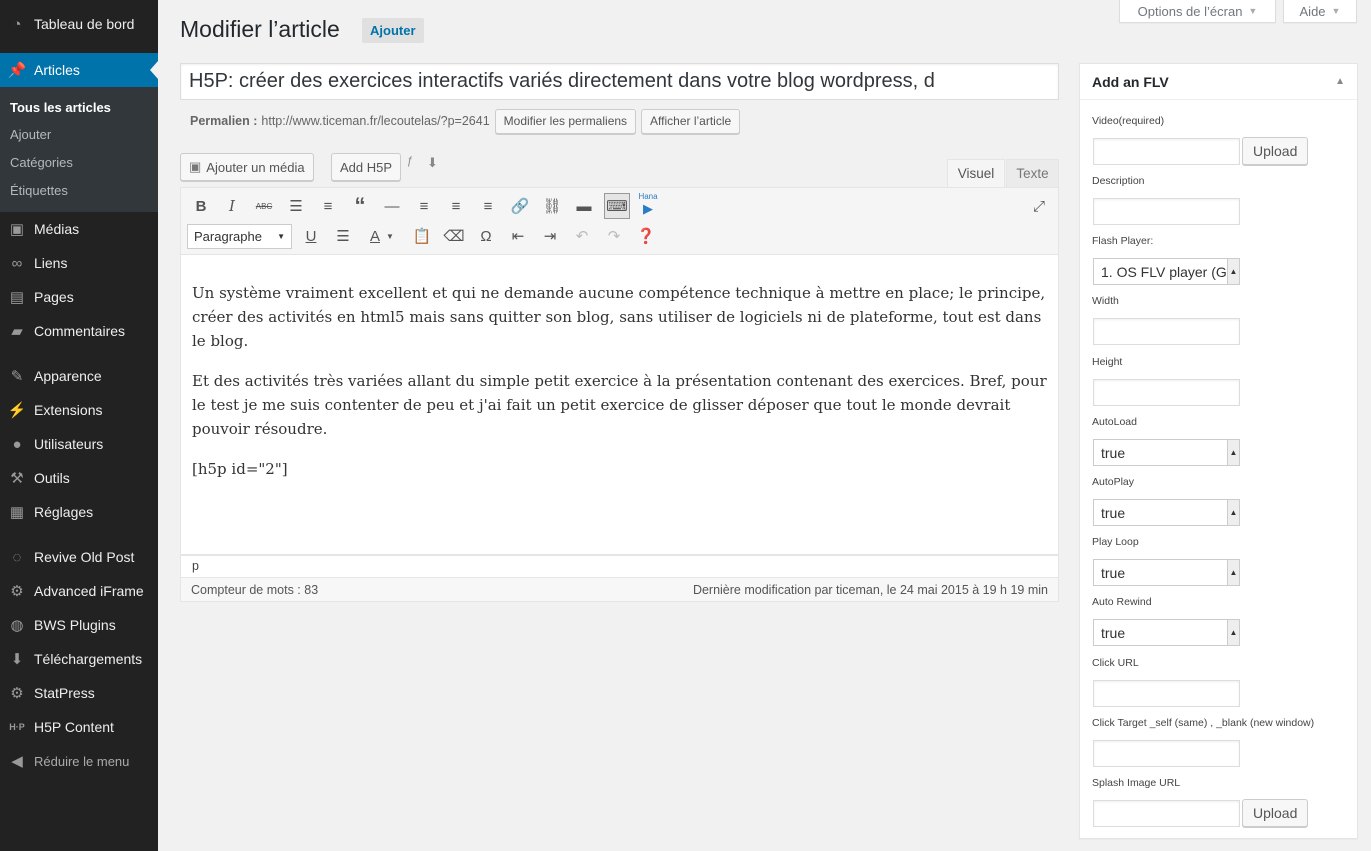 Image resolution: width=1371 pixels, height=851 pixels. I want to click on submenu-categories: Catégories, so click(41, 162).